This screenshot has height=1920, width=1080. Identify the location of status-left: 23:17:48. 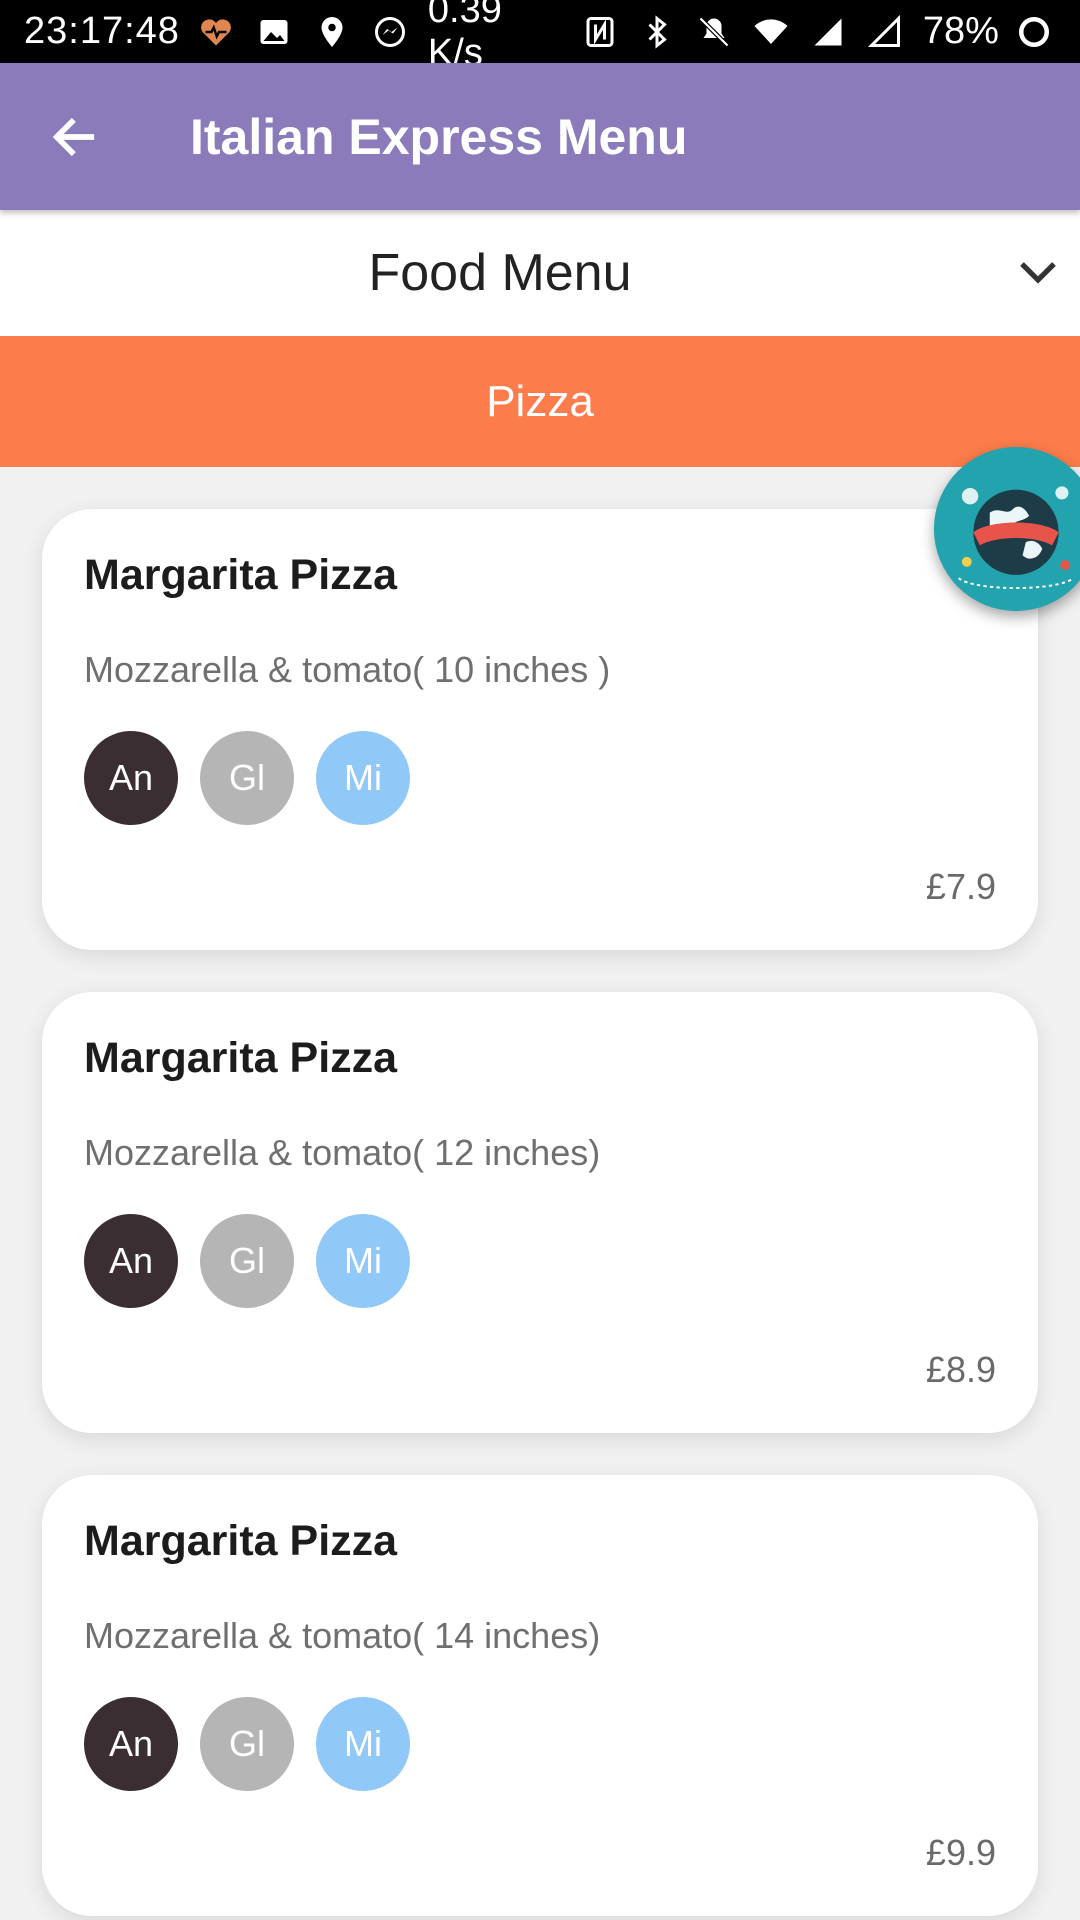
(218, 32).